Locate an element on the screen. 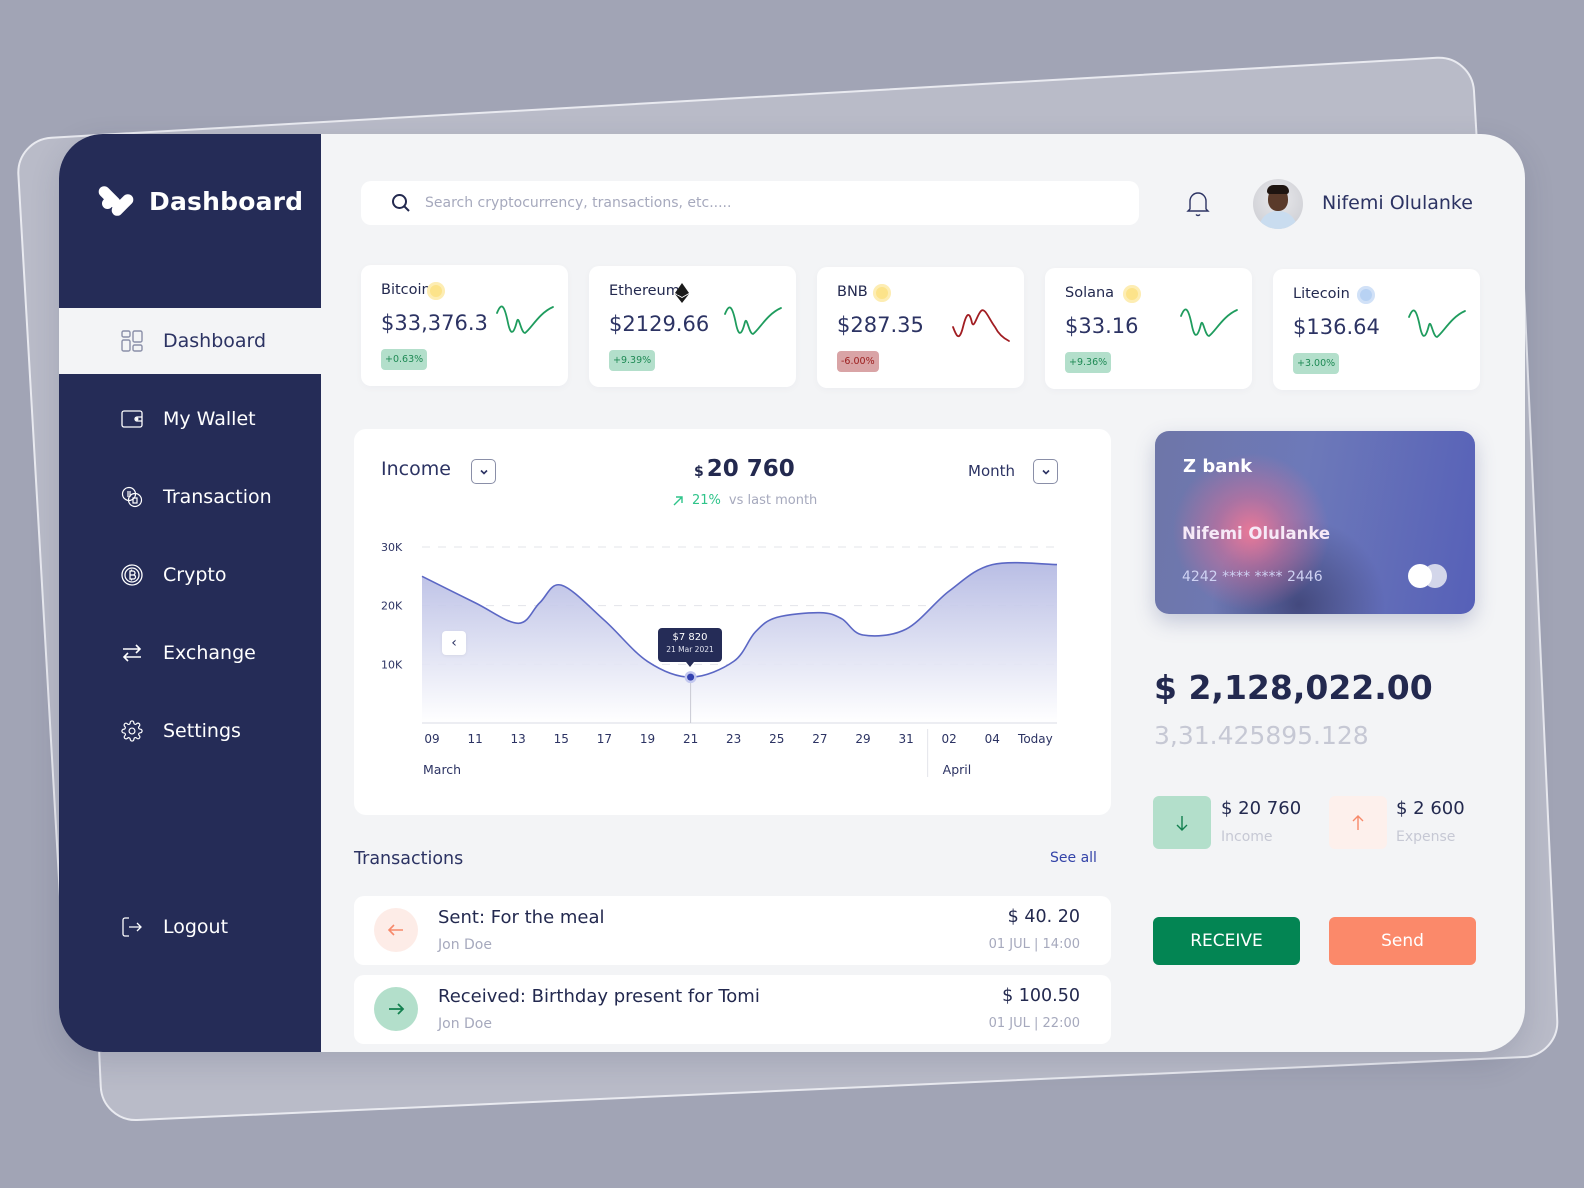  sidebar-item-label: Crypto is located at coordinates (195, 575).